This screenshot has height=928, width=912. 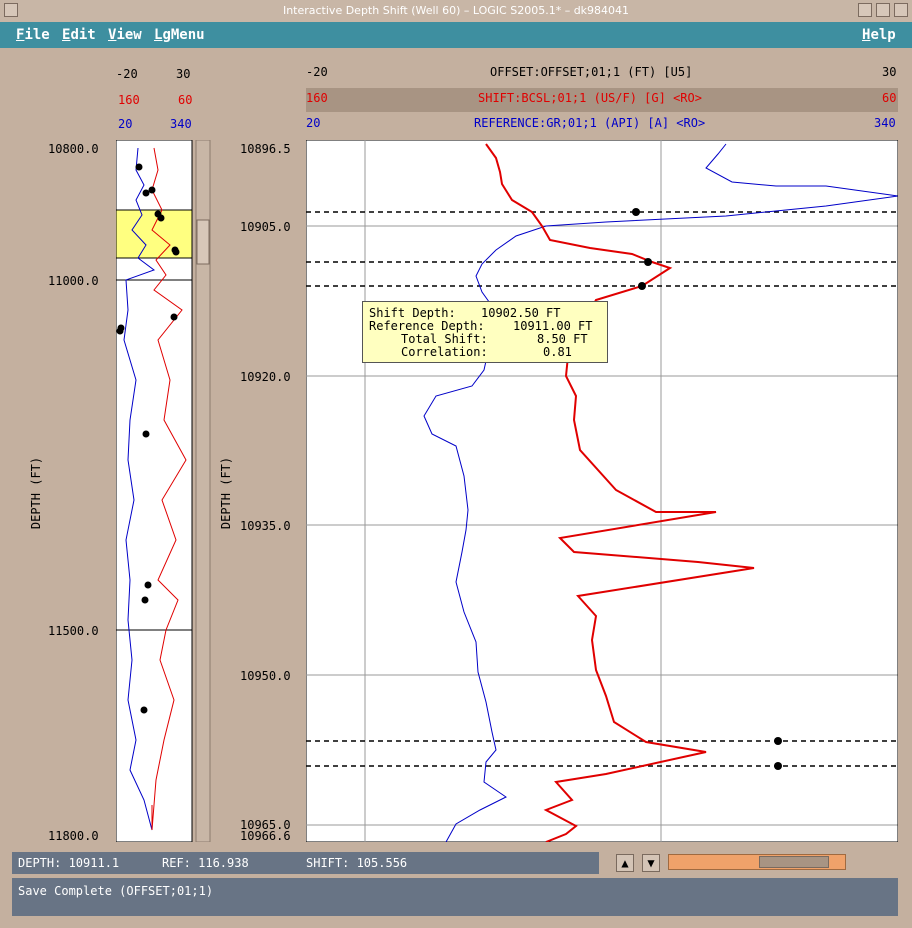 What do you see at coordinates (127, 74) in the screenshot?
I see `overview-offset-min: -20` at bounding box center [127, 74].